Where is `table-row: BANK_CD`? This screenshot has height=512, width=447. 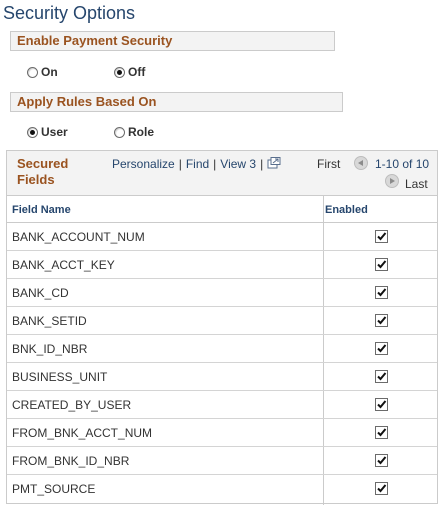 table-row: BANK_CD is located at coordinates (222, 293).